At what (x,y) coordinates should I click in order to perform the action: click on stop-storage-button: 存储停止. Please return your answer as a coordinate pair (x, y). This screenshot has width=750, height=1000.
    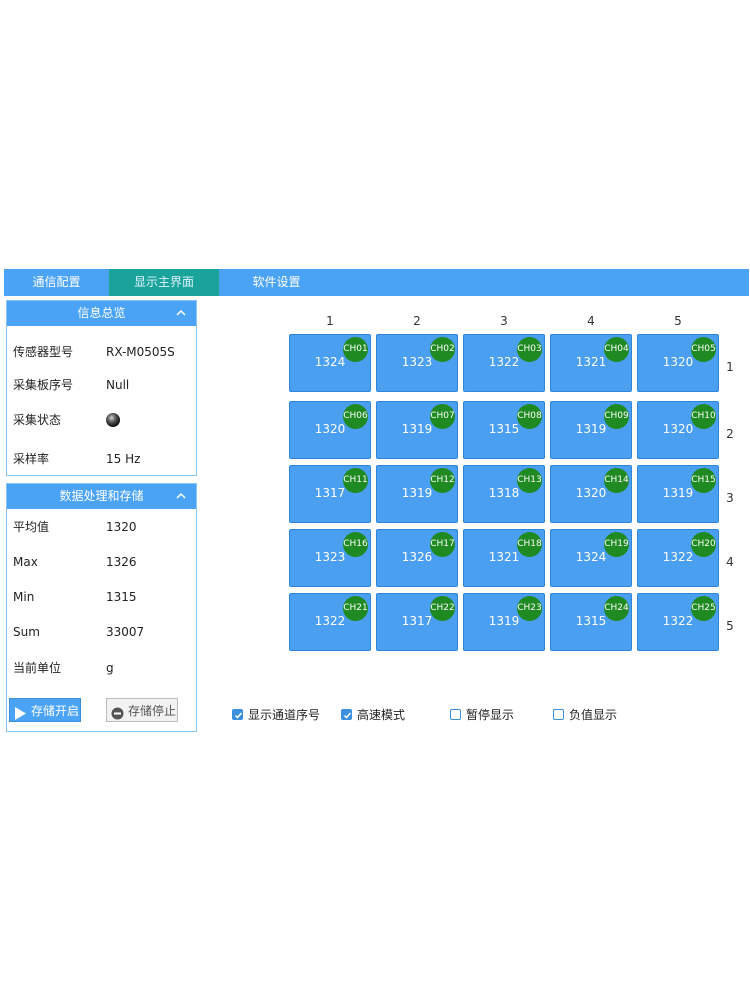
    Looking at the image, I should click on (142, 710).